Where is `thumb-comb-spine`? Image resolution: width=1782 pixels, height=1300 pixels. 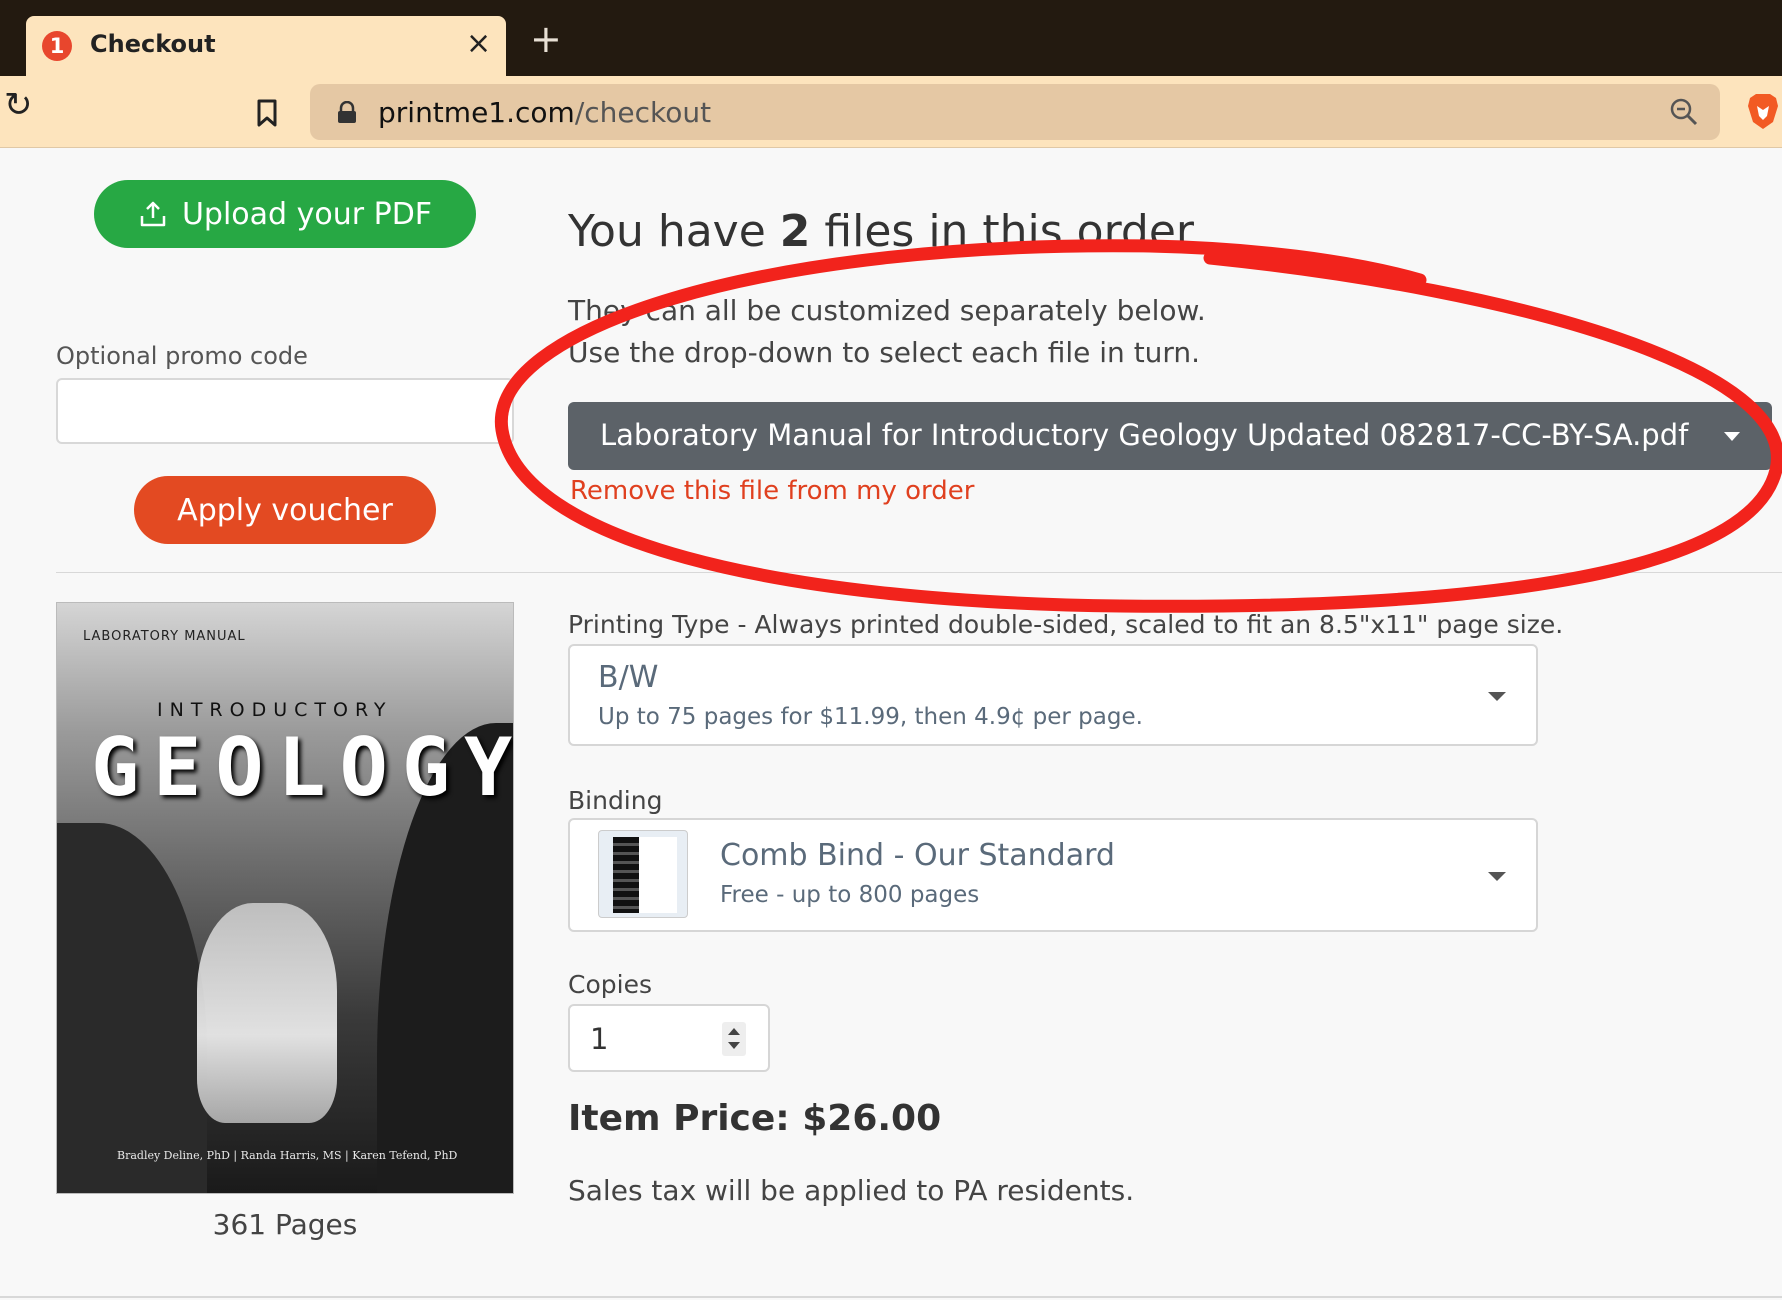 thumb-comb-spine is located at coordinates (626, 875).